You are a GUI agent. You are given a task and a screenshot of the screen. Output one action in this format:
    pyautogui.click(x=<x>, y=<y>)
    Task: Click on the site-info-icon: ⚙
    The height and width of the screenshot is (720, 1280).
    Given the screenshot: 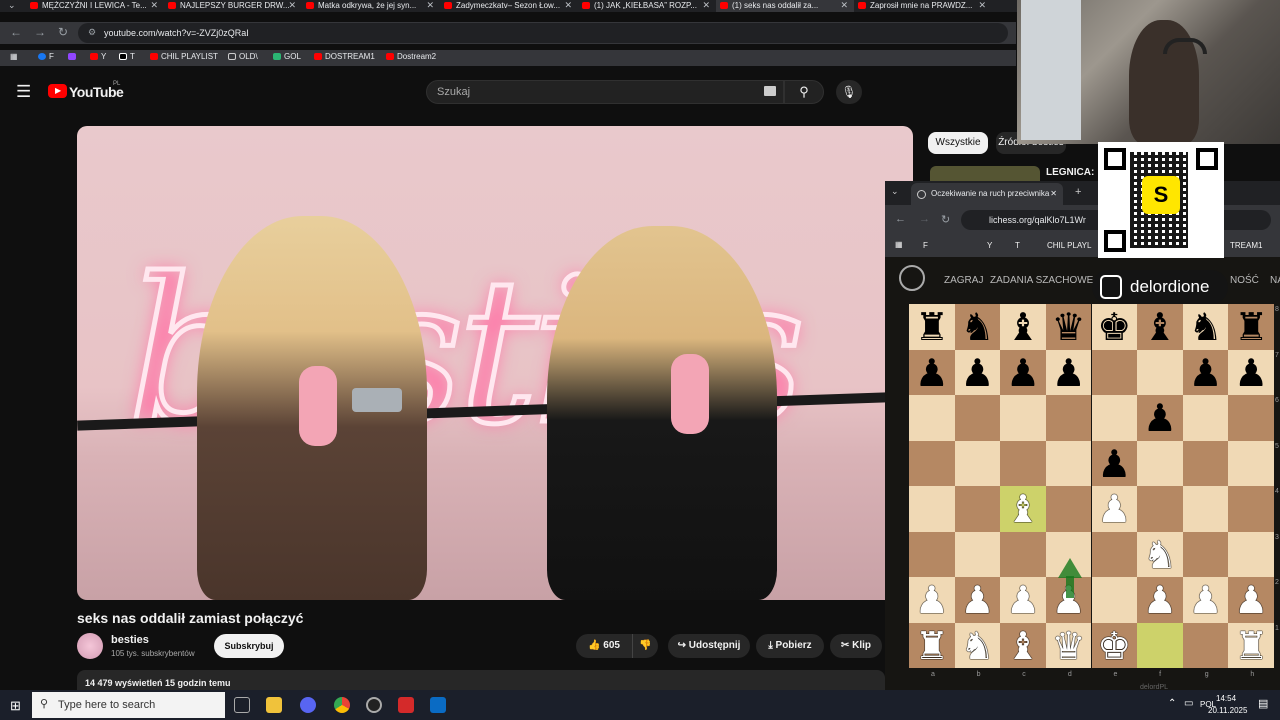 What is the action you would take?
    pyautogui.click(x=92, y=32)
    